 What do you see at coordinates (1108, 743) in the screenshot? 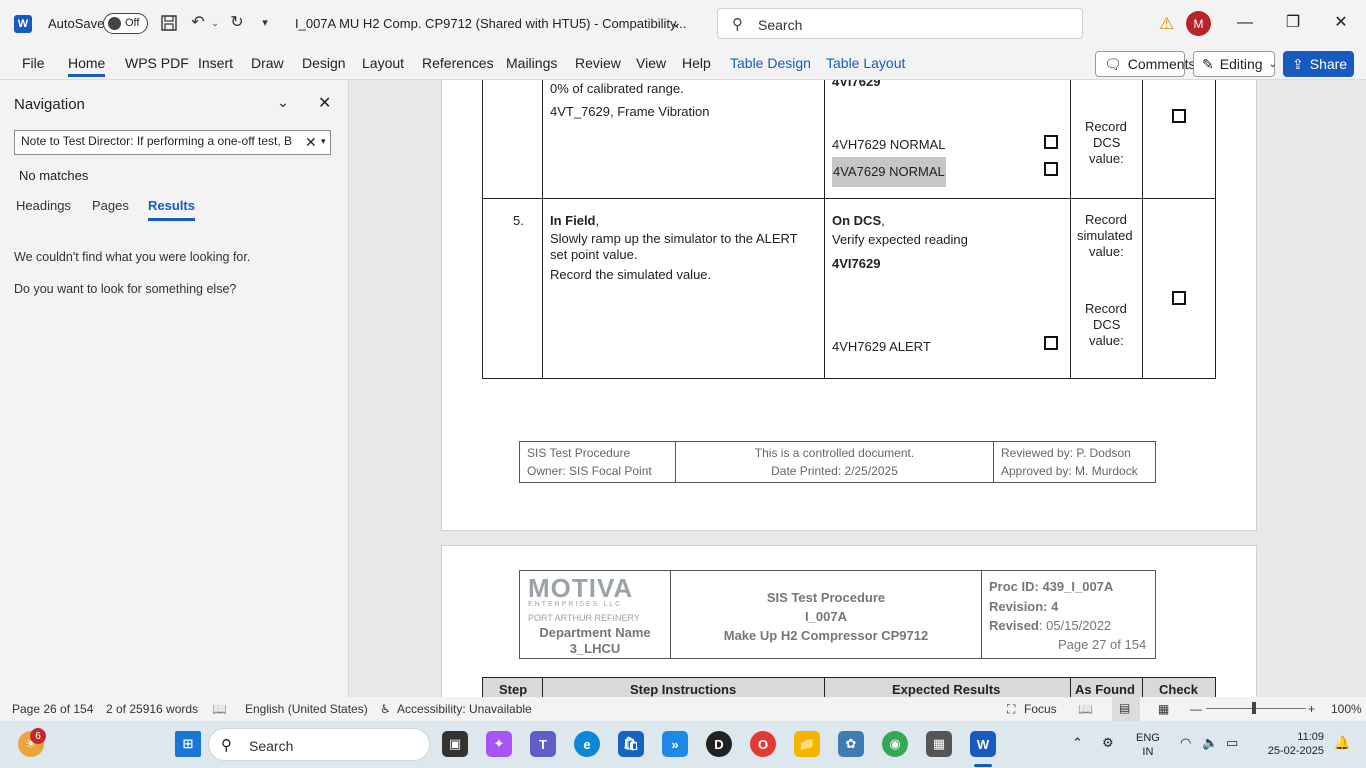
I see `network-settings-icon: ⚙` at bounding box center [1108, 743].